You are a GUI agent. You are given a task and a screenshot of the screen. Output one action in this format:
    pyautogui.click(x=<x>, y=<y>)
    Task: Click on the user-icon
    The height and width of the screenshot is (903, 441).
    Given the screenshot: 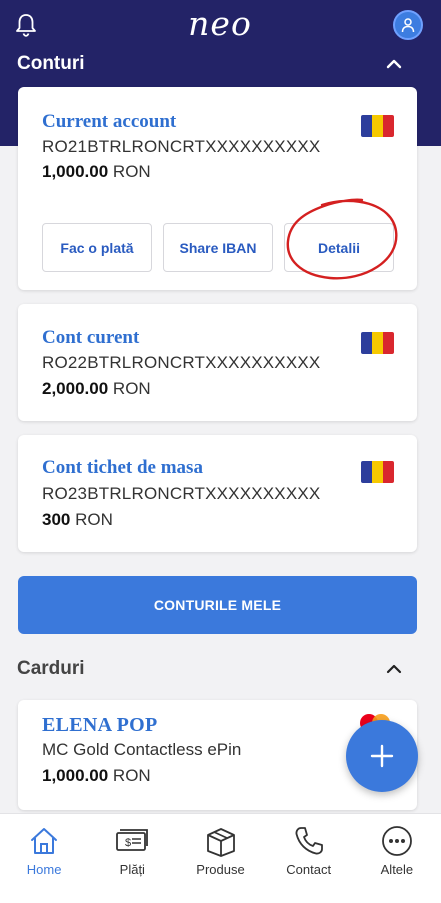 What is the action you would take?
    pyautogui.click(x=408, y=25)
    